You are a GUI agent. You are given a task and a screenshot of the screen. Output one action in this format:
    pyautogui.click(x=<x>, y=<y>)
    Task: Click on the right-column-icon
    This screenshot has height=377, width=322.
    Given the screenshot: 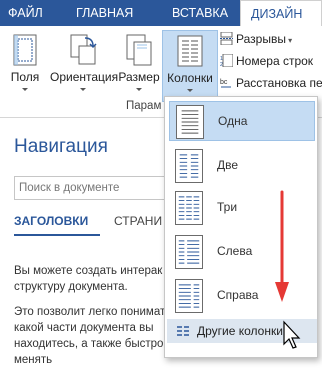 What is the action you would take?
    pyautogui.click(x=189, y=296)
    